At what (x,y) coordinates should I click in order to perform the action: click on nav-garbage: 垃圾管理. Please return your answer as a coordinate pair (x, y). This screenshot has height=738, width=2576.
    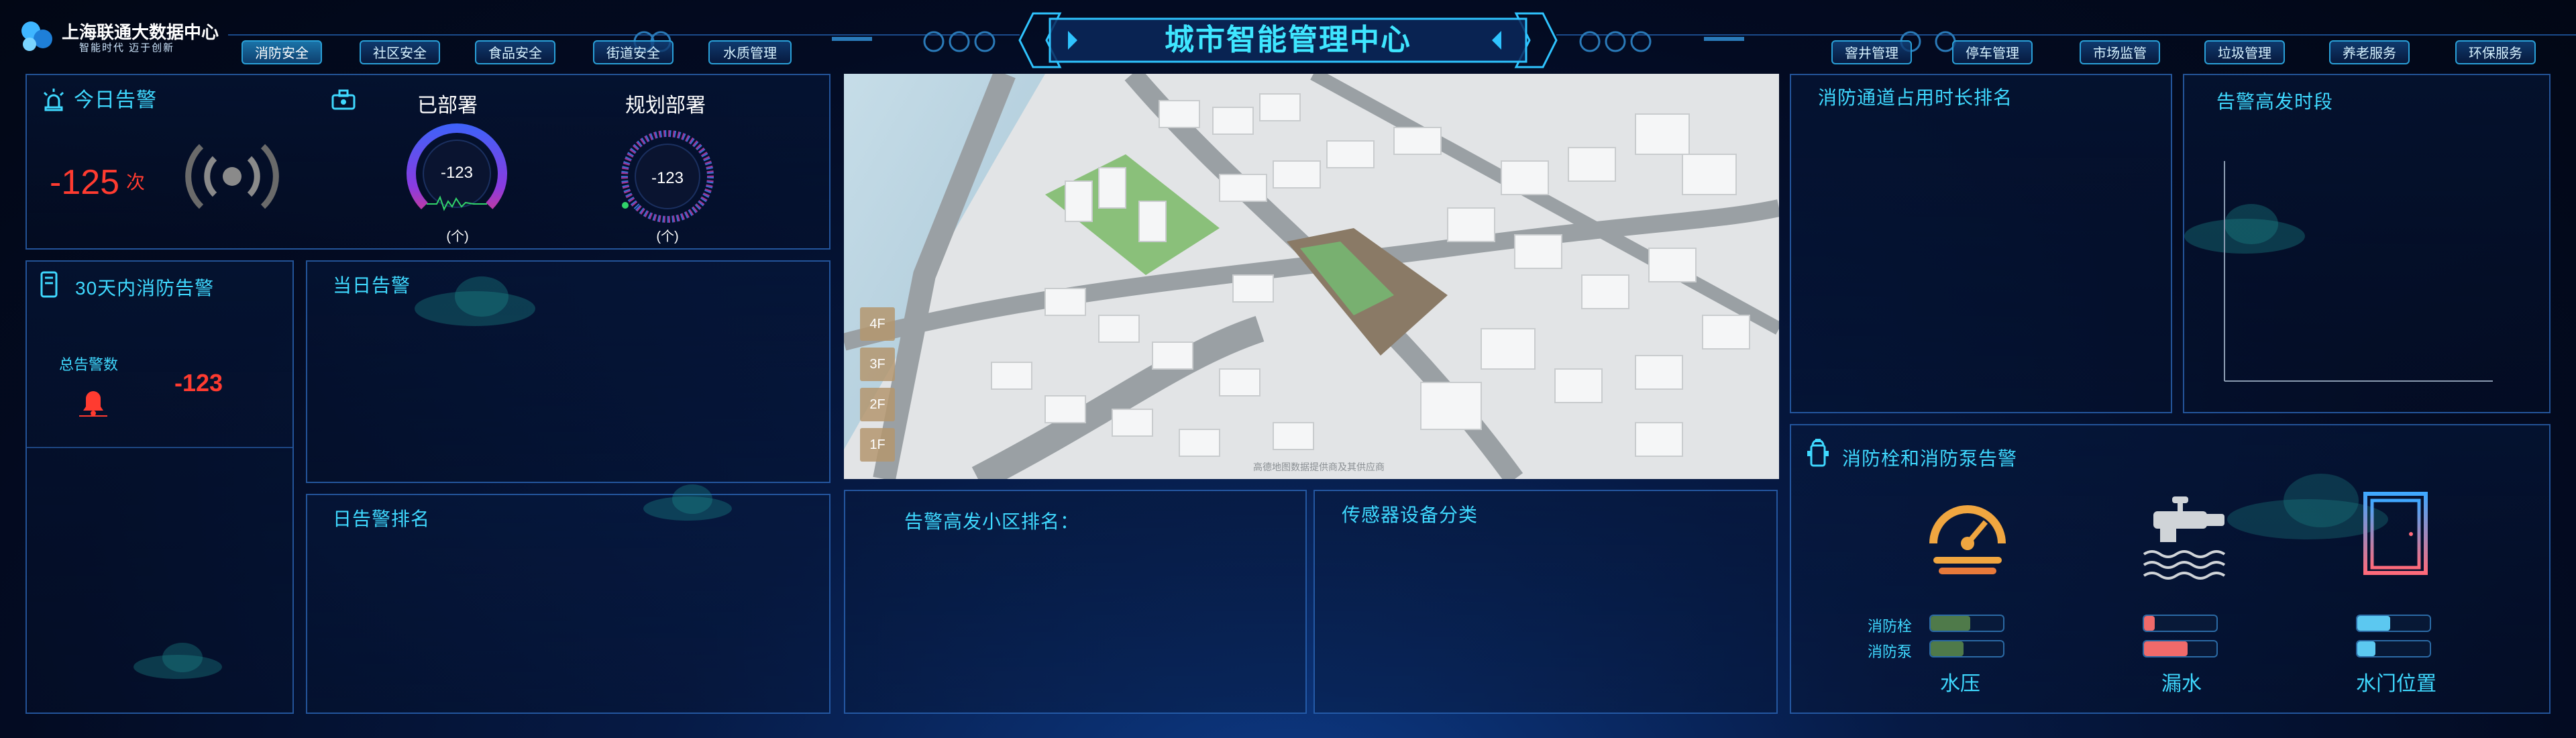
    Looking at the image, I should click on (2244, 52).